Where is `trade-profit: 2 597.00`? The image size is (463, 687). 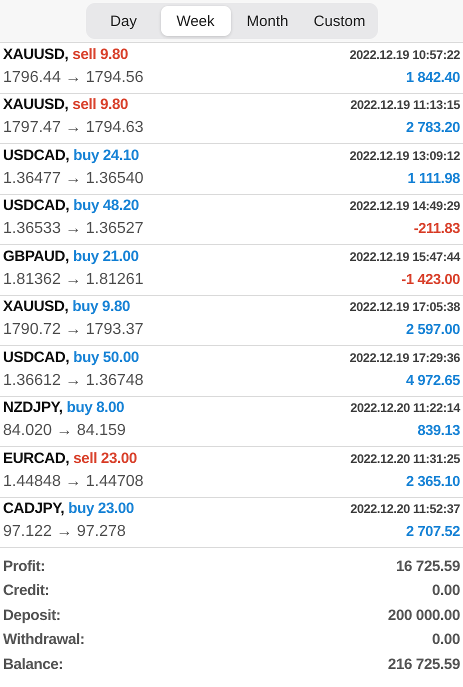
trade-profit: 2 597.00 is located at coordinates (433, 330).